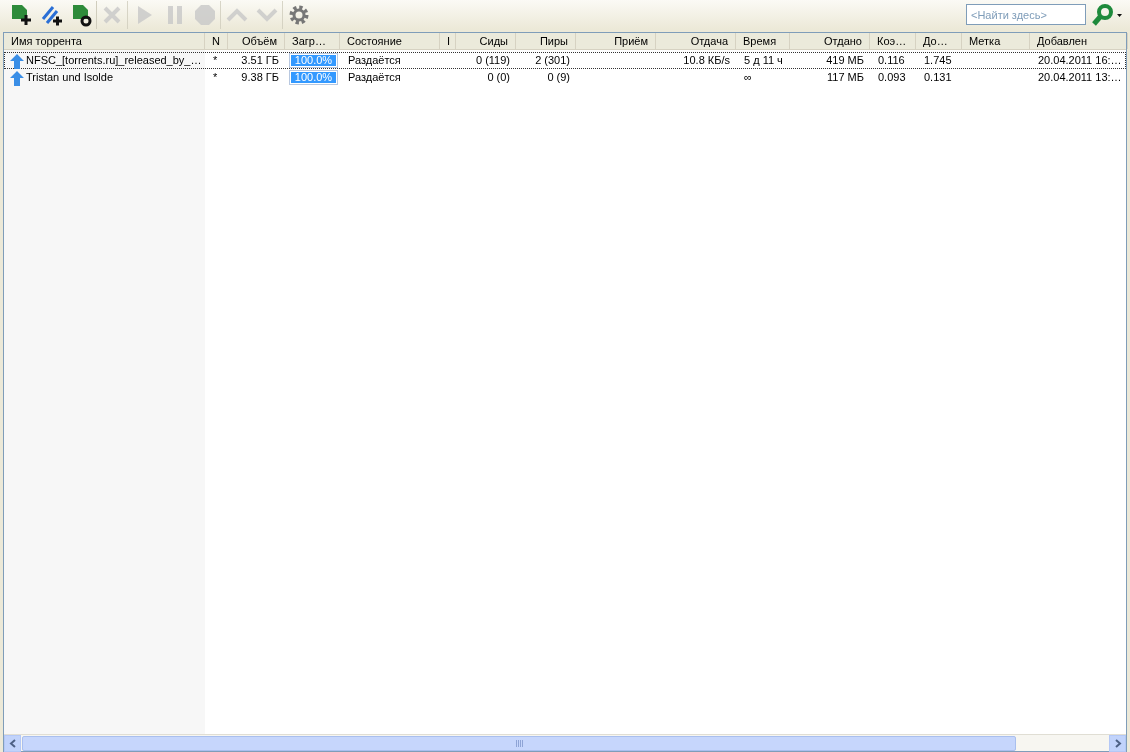  Describe the element at coordinates (696, 41) in the screenshot. I see `column-header: Отдача` at that location.